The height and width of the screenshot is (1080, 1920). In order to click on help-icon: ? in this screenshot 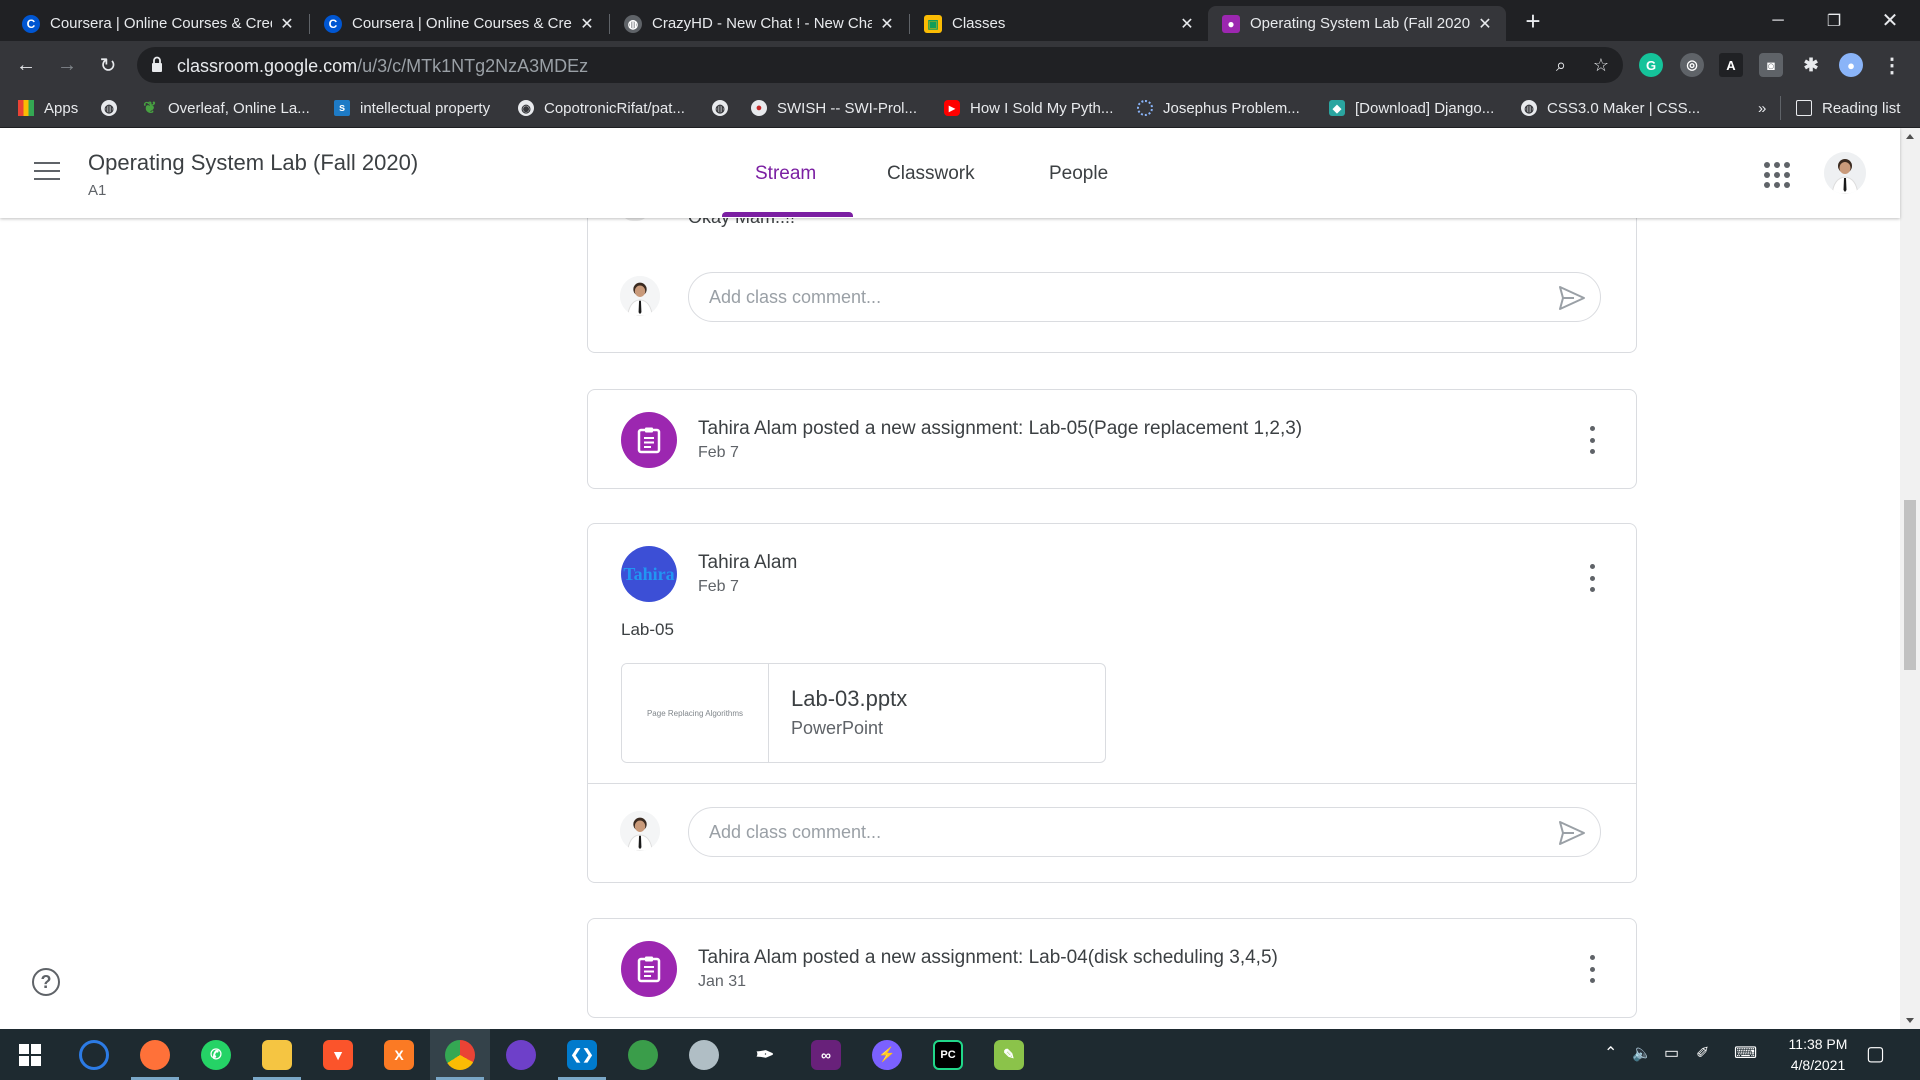, I will do `click(46, 982)`.